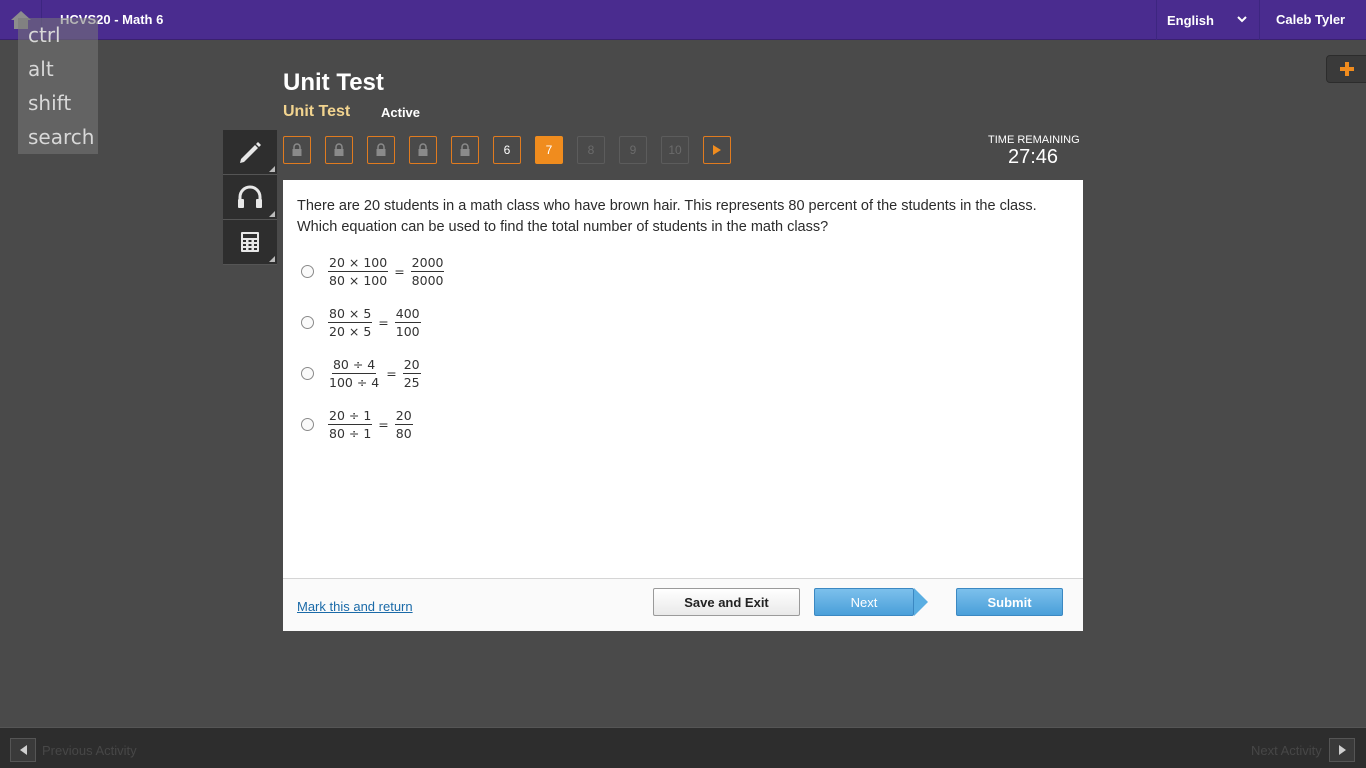 This screenshot has height=768, width=1366. I want to click on denominator: 80 ÷ 1, so click(350, 433).